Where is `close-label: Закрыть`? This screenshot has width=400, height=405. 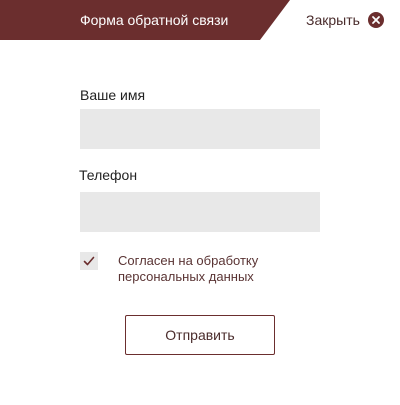
close-label: Закрыть is located at coordinates (333, 20).